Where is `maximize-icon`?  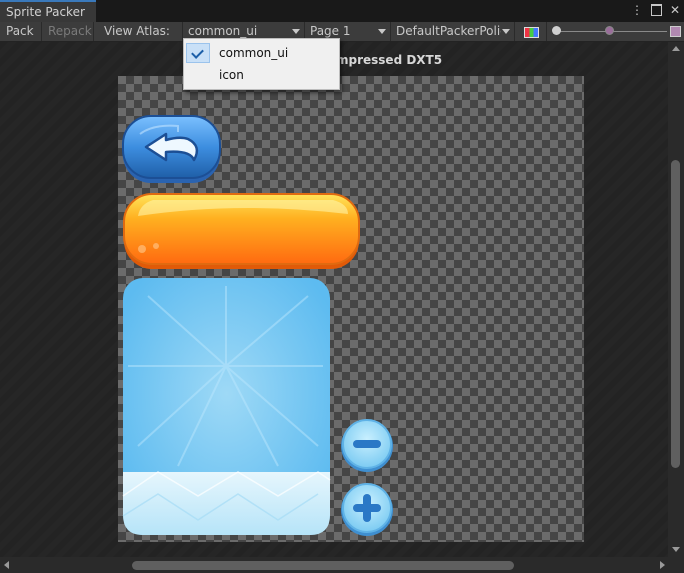 maximize-icon is located at coordinates (656, 10).